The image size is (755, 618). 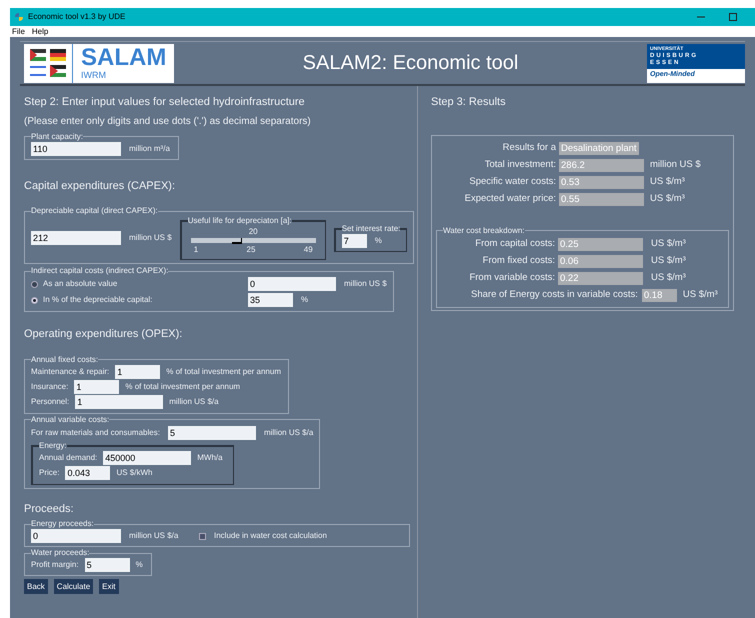 I want to click on group-label: Water proceeds:, so click(x=60, y=552).